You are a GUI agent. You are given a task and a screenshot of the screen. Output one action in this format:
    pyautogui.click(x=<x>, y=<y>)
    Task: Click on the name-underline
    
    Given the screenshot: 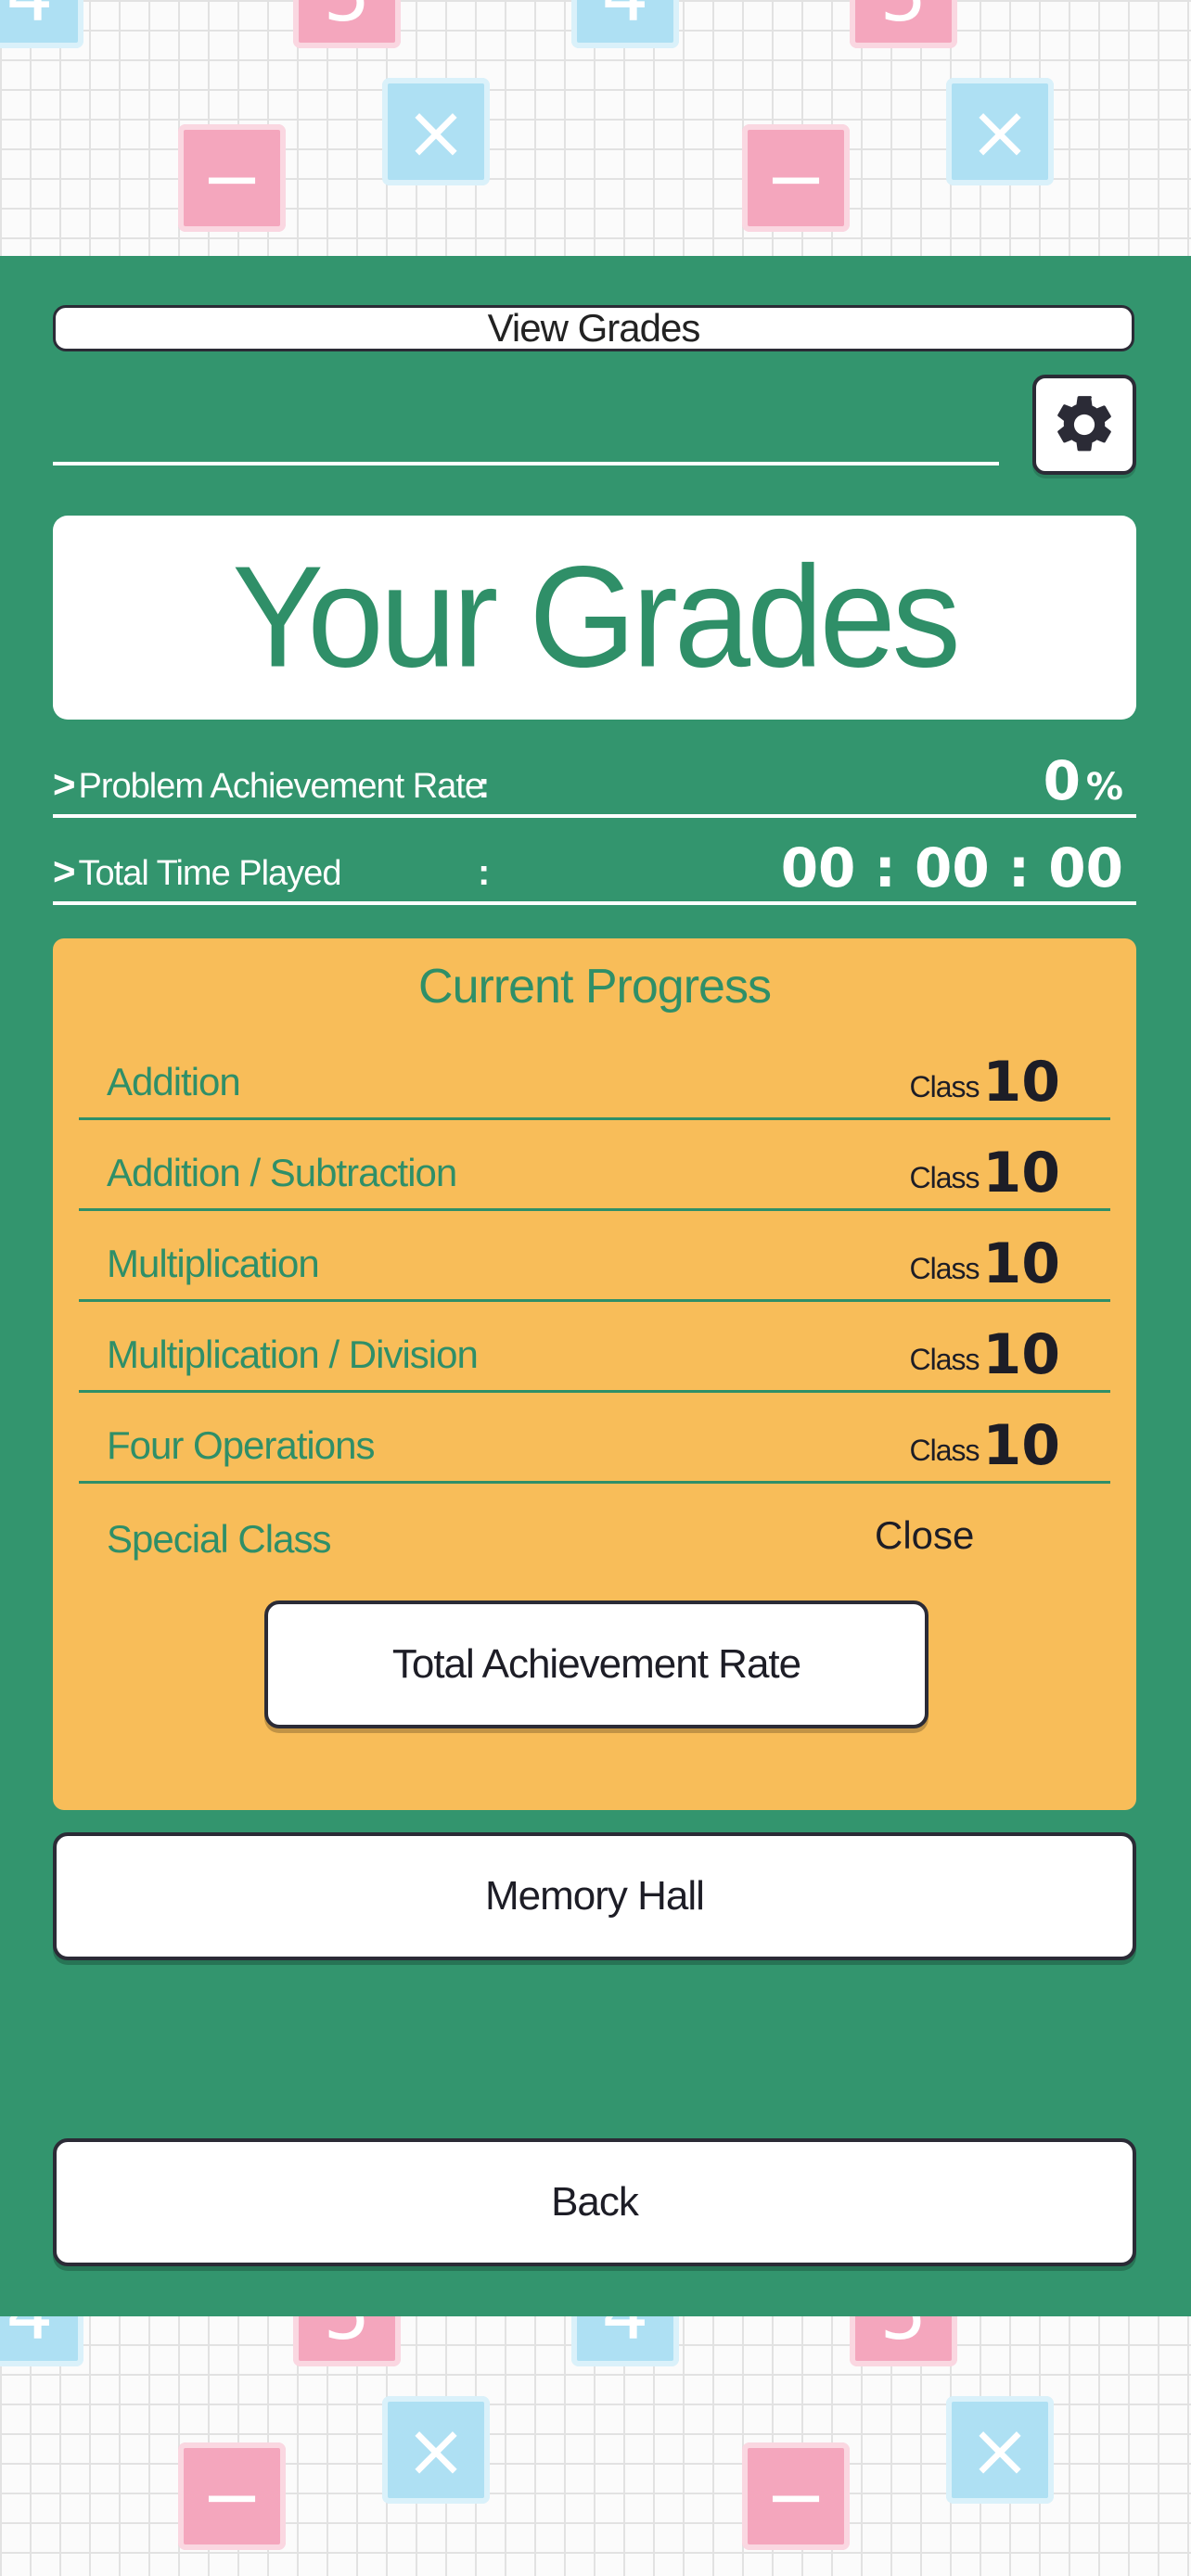 What is the action you would take?
    pyautogui.click(x=526, y=463)
    